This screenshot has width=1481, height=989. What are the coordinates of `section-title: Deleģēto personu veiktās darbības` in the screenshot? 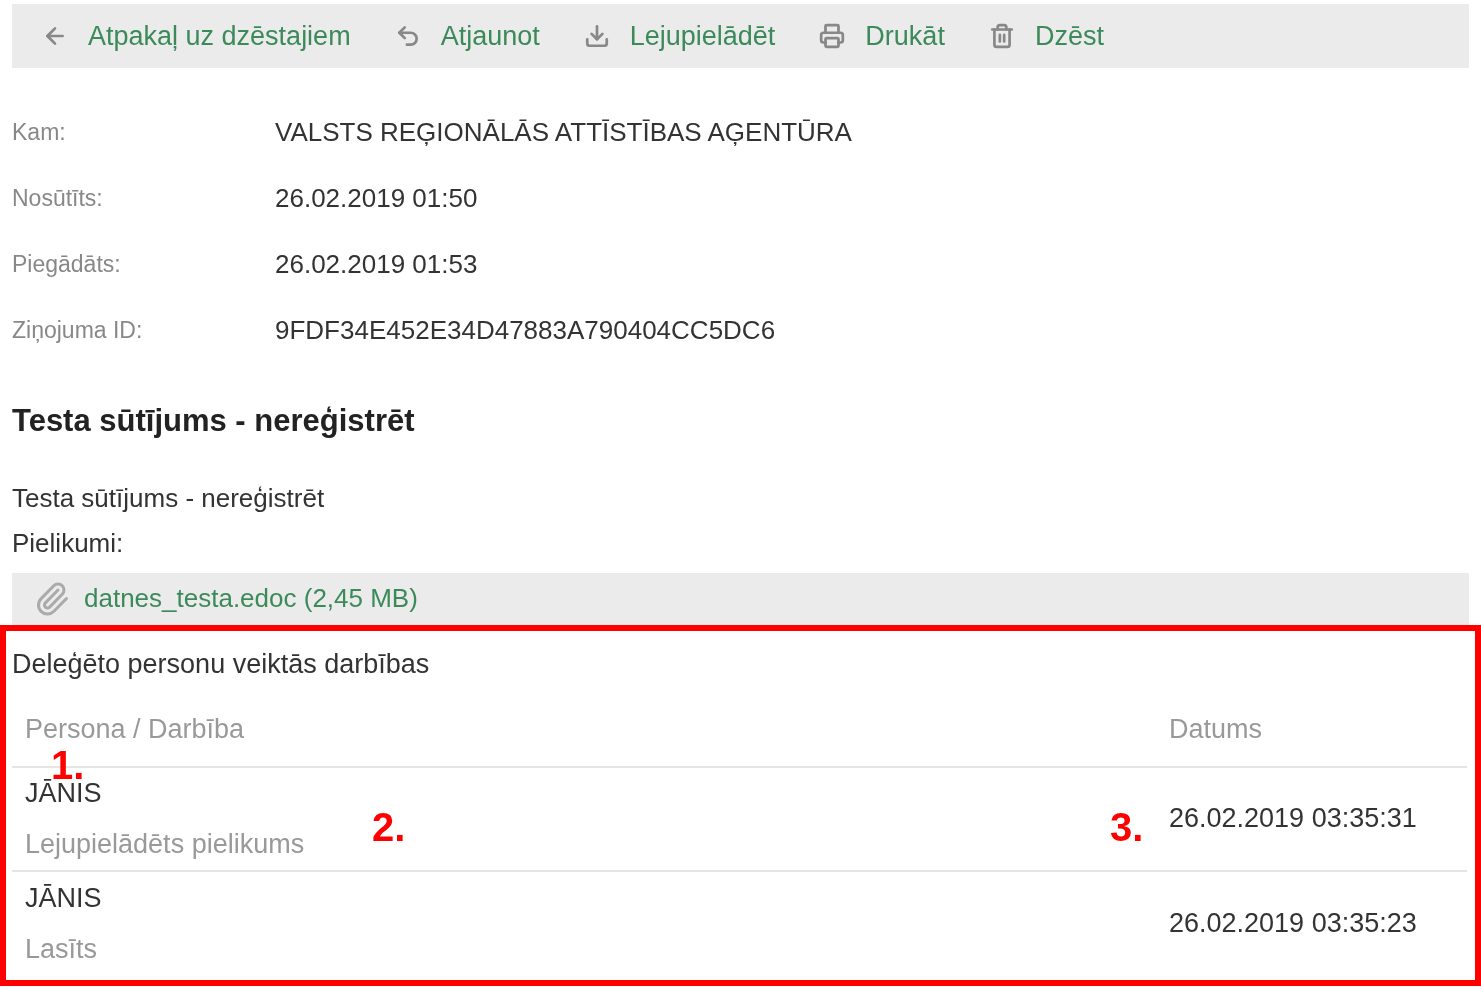 It's located at (221, 664).